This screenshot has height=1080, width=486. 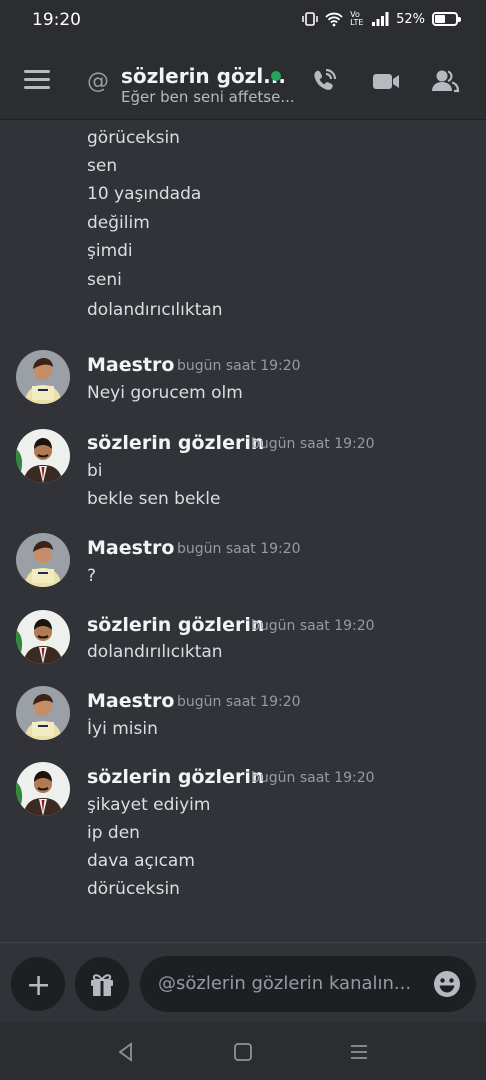 I want to click on add-attachment-button: +, so click(x=38, y=984).